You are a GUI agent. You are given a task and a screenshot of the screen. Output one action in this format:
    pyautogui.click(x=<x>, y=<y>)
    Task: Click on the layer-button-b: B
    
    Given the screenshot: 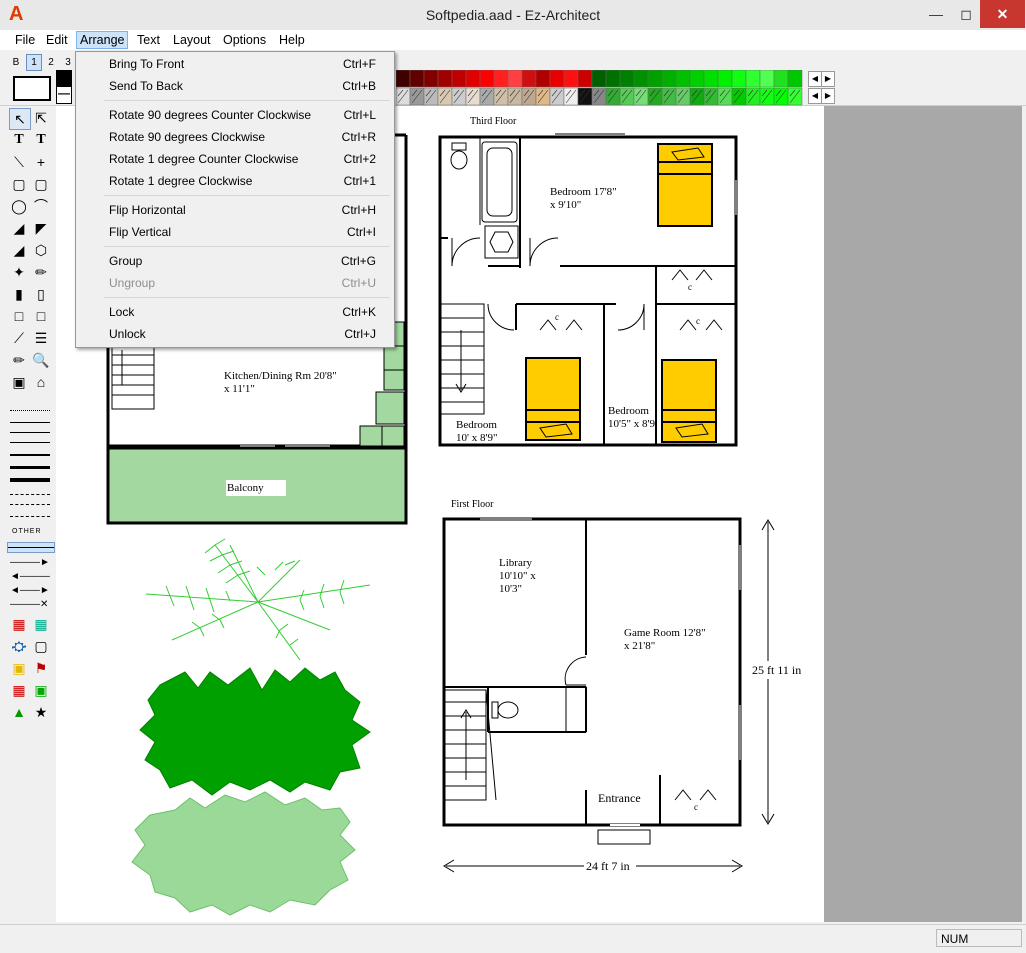 What is the action you would take?
    pyautogui.click(x=16, y=62)
    